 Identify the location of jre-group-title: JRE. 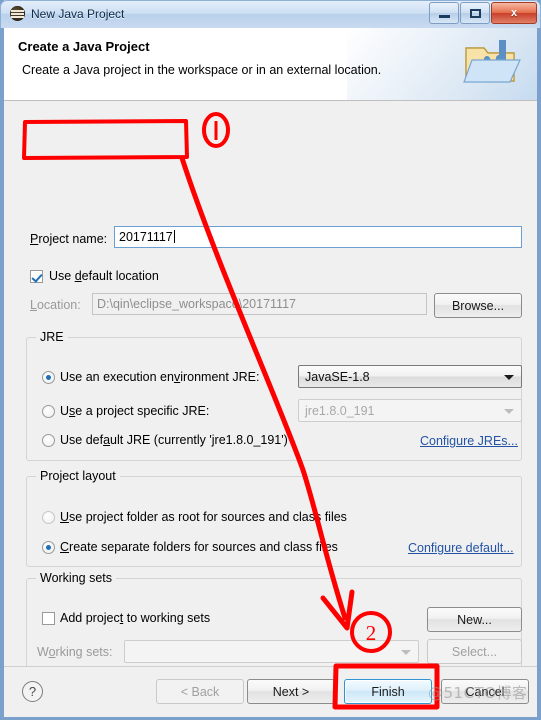
(52, 337).